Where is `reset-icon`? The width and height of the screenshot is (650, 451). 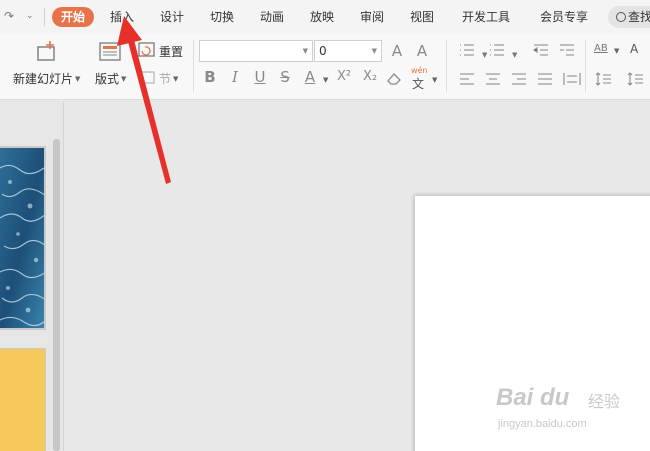 reset-icon is located at coordinates (147, 50).